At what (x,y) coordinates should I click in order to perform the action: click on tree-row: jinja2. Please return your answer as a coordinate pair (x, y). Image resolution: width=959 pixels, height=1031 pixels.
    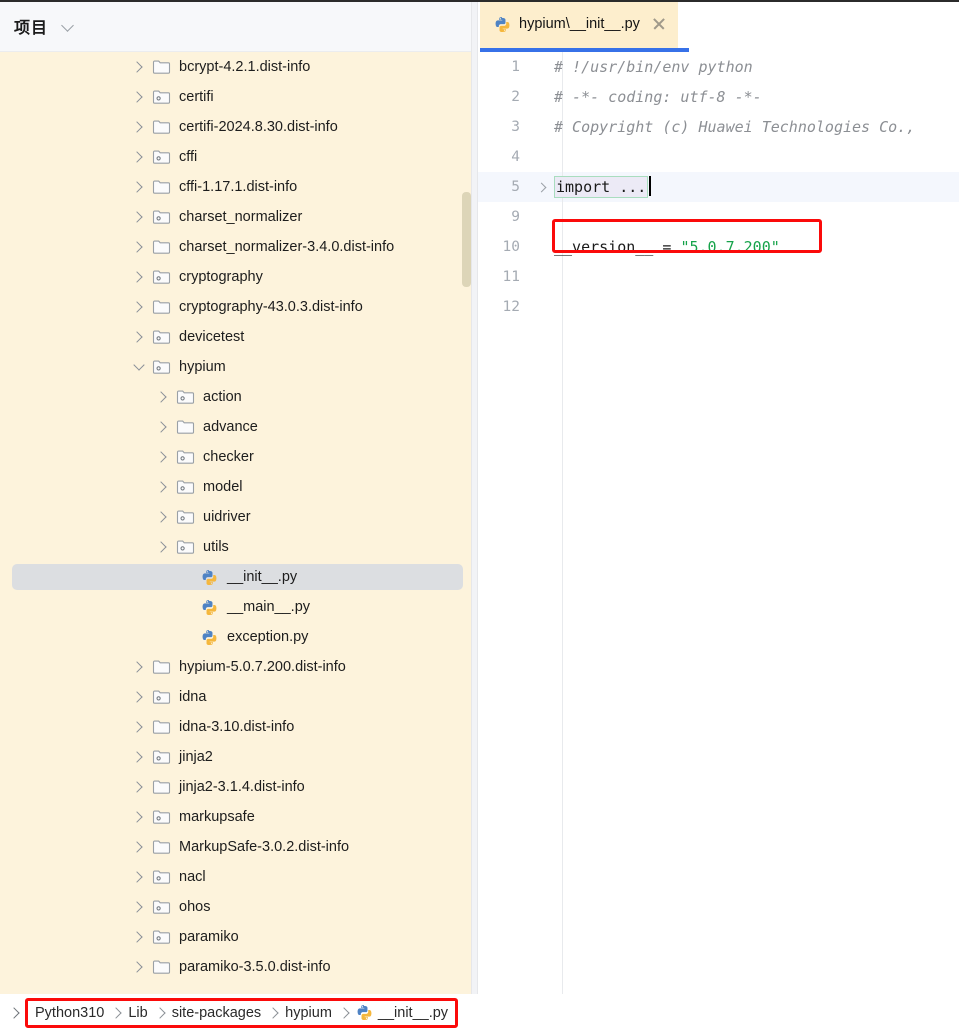
    Looking at the image, I should click on (235, 757).